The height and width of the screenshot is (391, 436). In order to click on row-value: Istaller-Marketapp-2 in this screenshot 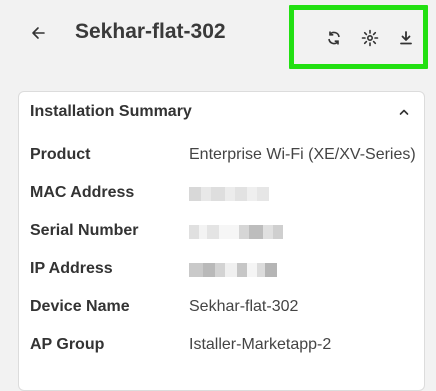, I will do `click(260, 344)`.